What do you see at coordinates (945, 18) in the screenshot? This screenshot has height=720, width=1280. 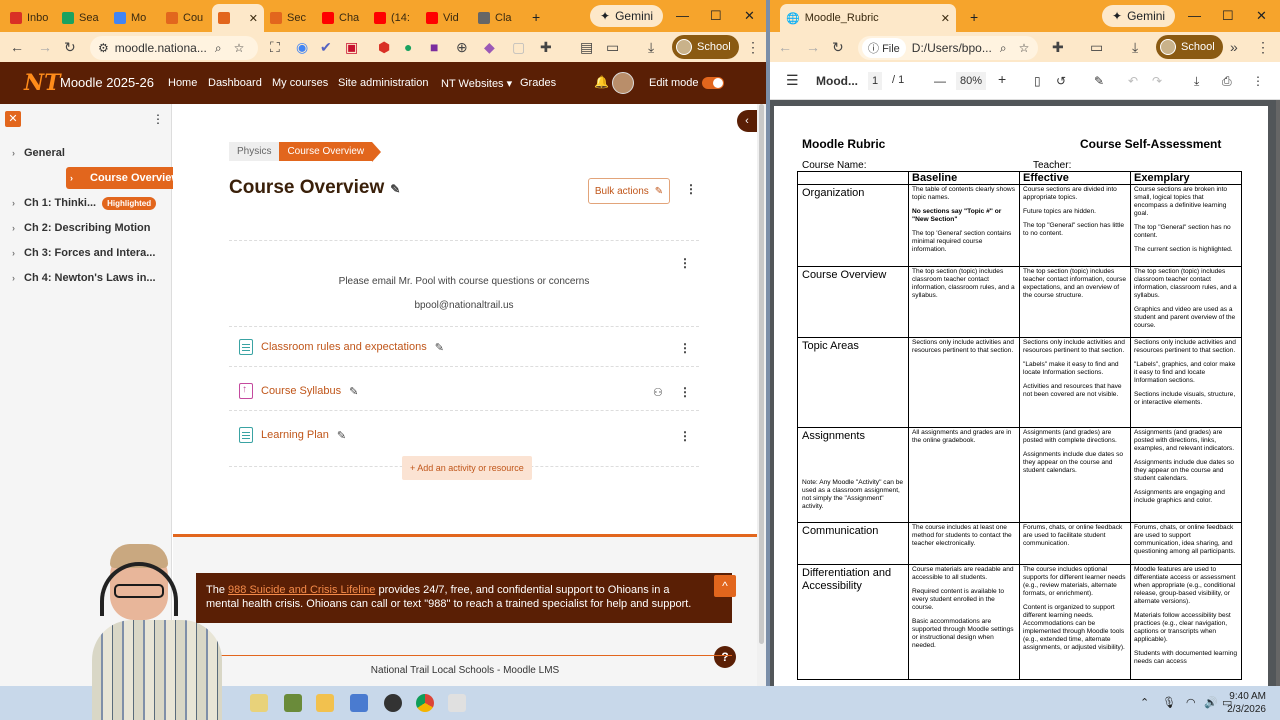 I see `close-tab-icon: ✕` at bounding box center [945, 18].